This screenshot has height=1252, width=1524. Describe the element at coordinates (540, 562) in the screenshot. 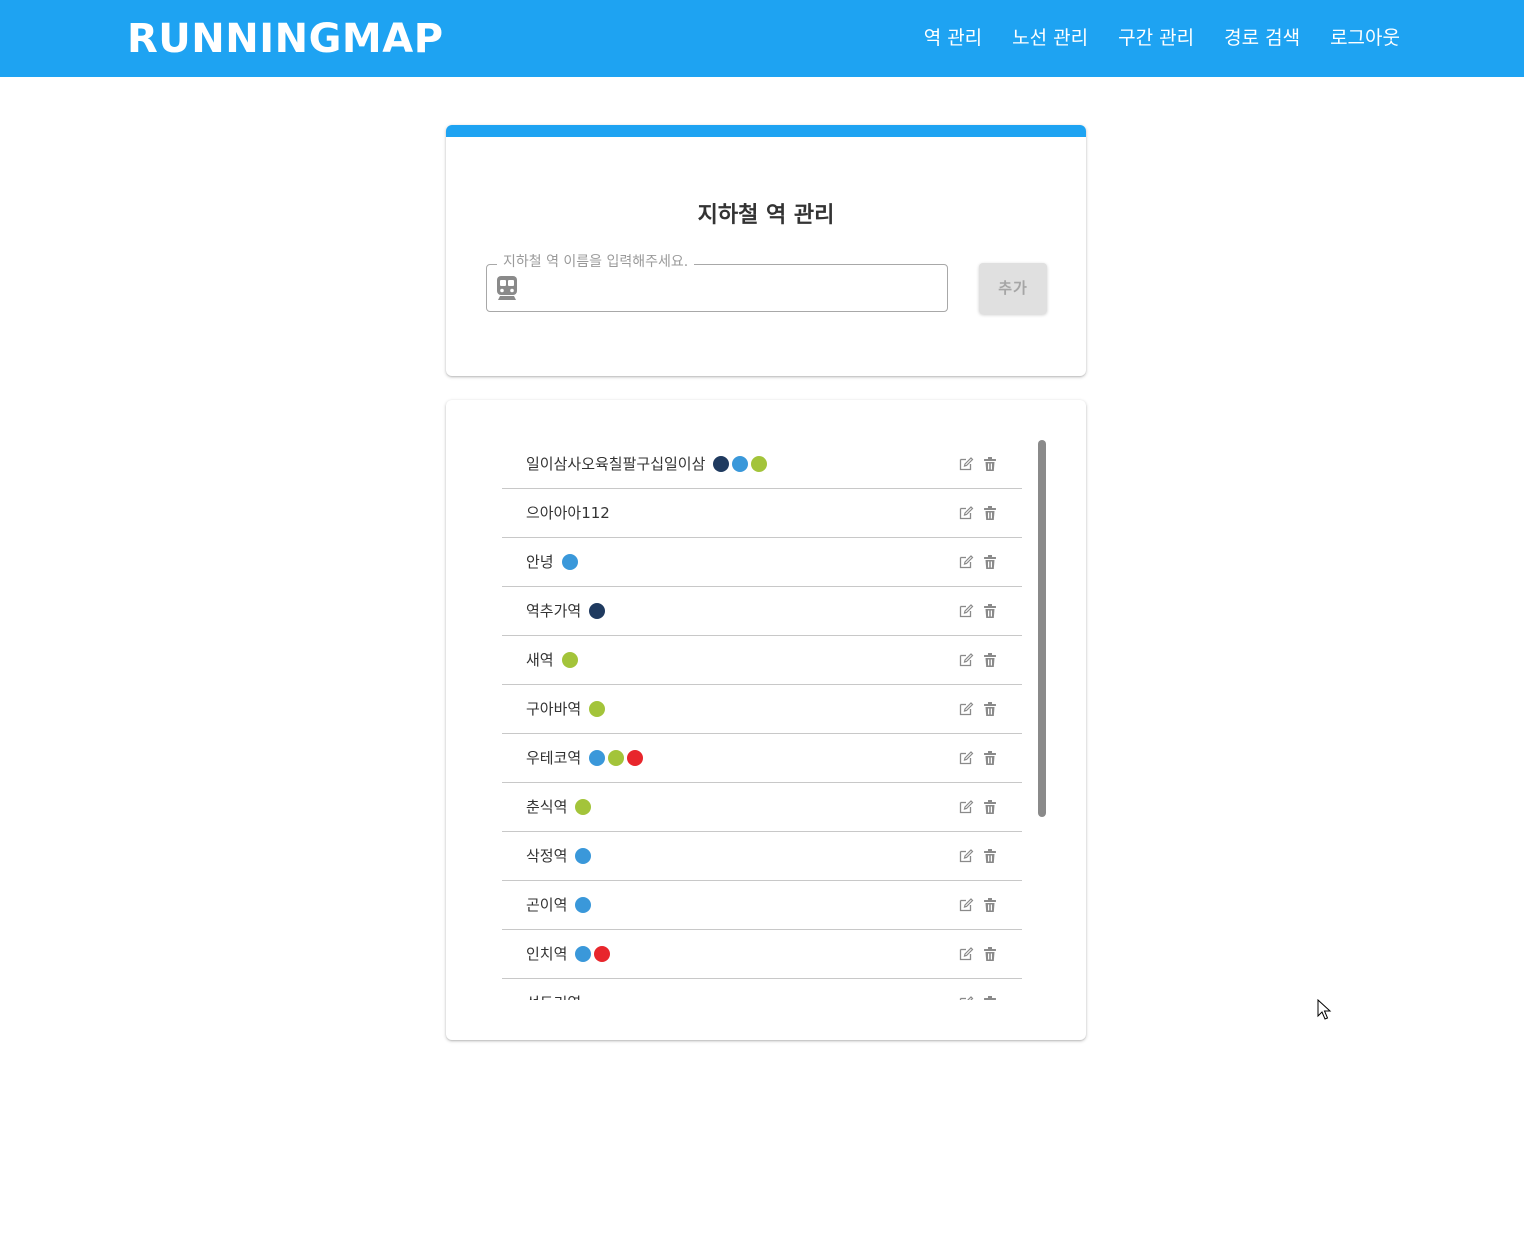

I see `station-name: 안녕` at that location.